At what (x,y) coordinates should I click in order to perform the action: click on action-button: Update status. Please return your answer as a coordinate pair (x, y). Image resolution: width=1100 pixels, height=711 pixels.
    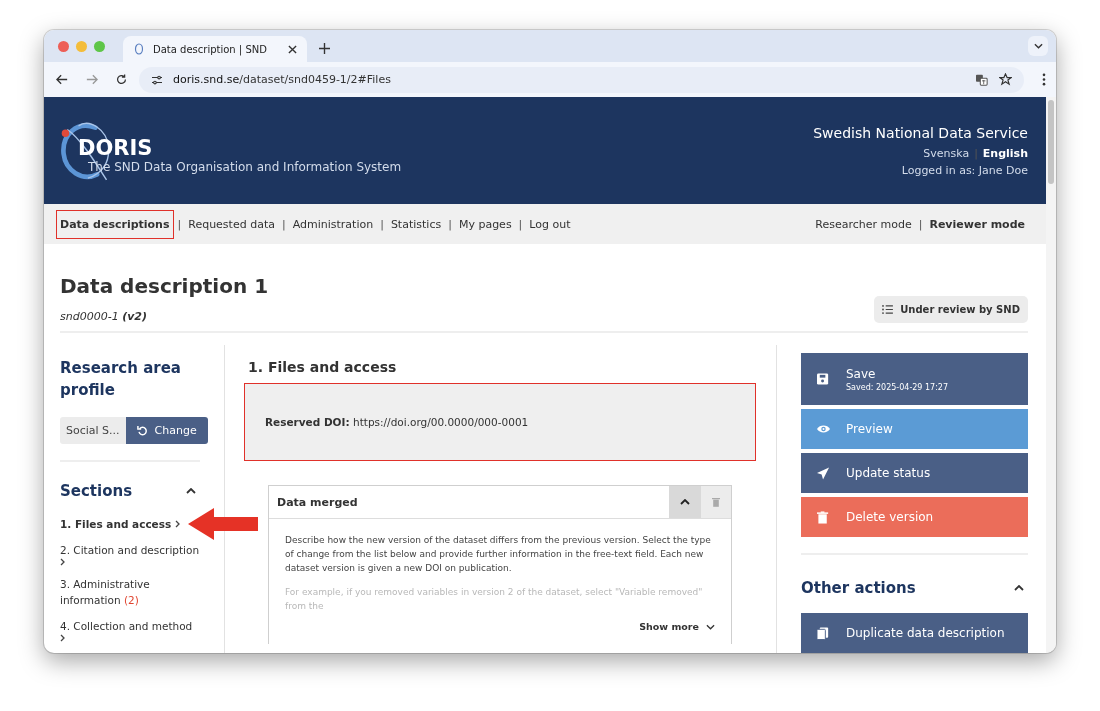
    Looking at the image, I should click on (914, 473).